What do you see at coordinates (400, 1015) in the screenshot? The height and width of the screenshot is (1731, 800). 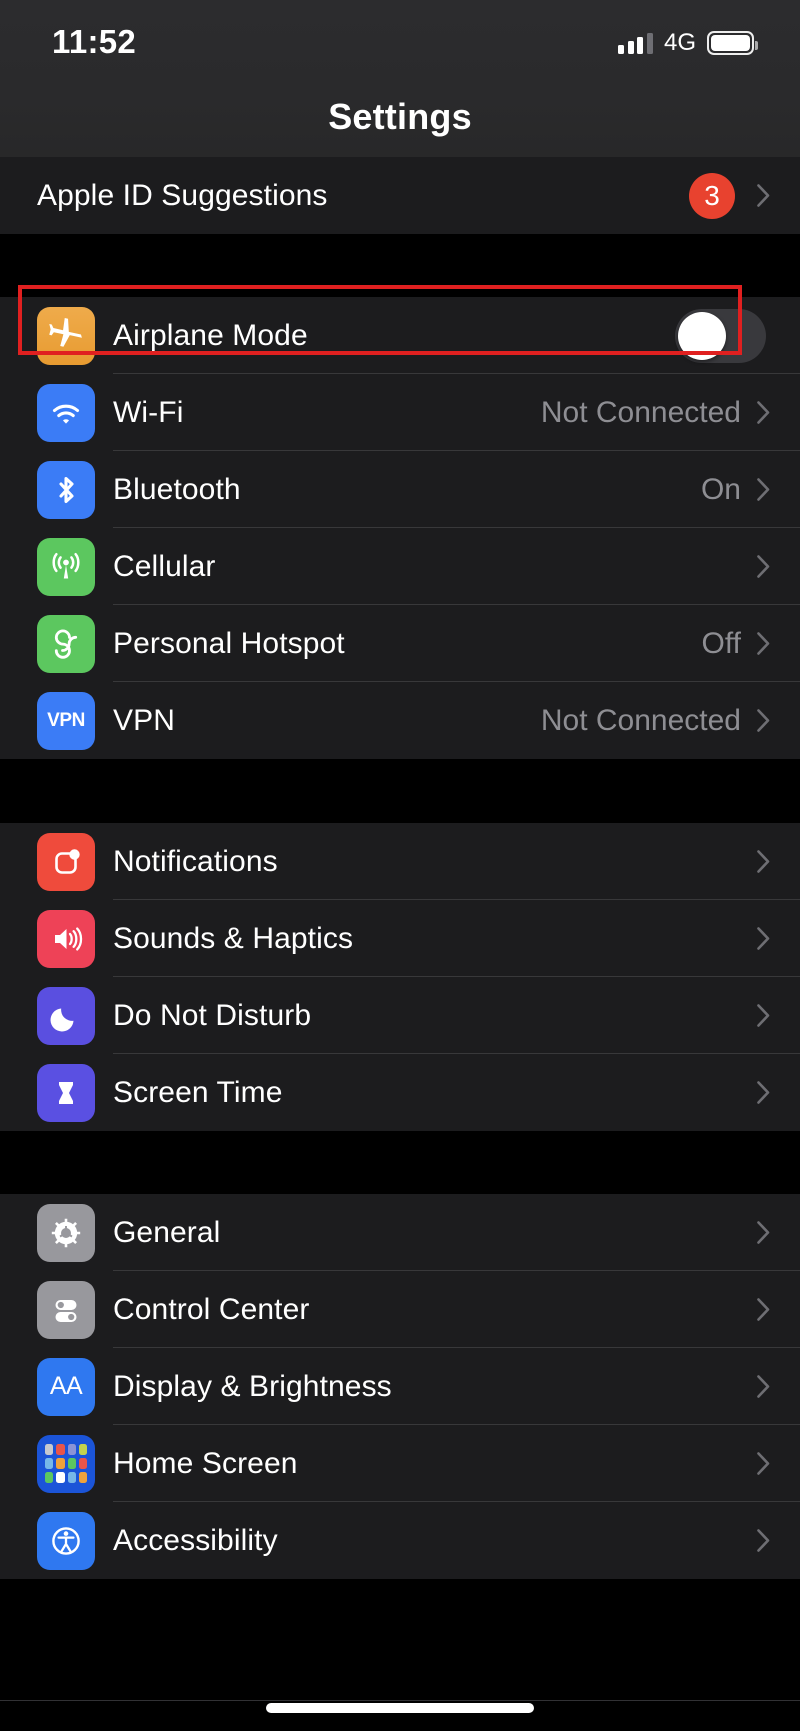 I see `settings-row-do-not-disturb: Do Not Disturb` at bounding box center [400, 1015].